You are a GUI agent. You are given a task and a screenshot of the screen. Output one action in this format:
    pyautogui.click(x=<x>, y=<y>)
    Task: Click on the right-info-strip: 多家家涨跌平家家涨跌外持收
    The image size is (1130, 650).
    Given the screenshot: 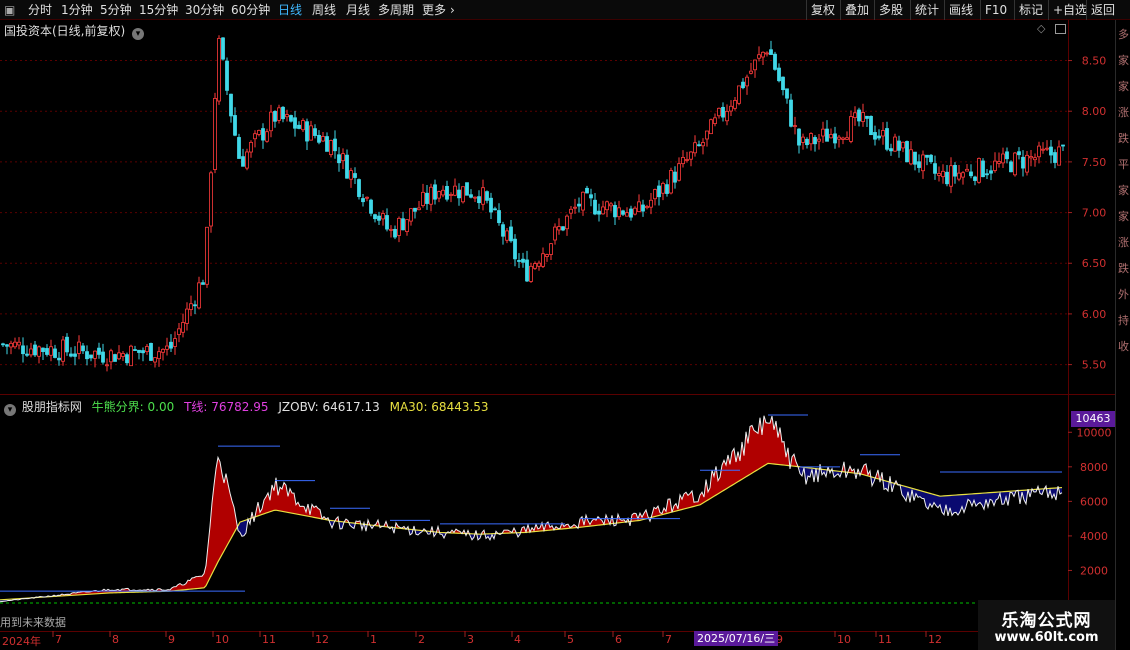 What is the action you would take?
    pyautogui.click(x=1122, y=335)
    